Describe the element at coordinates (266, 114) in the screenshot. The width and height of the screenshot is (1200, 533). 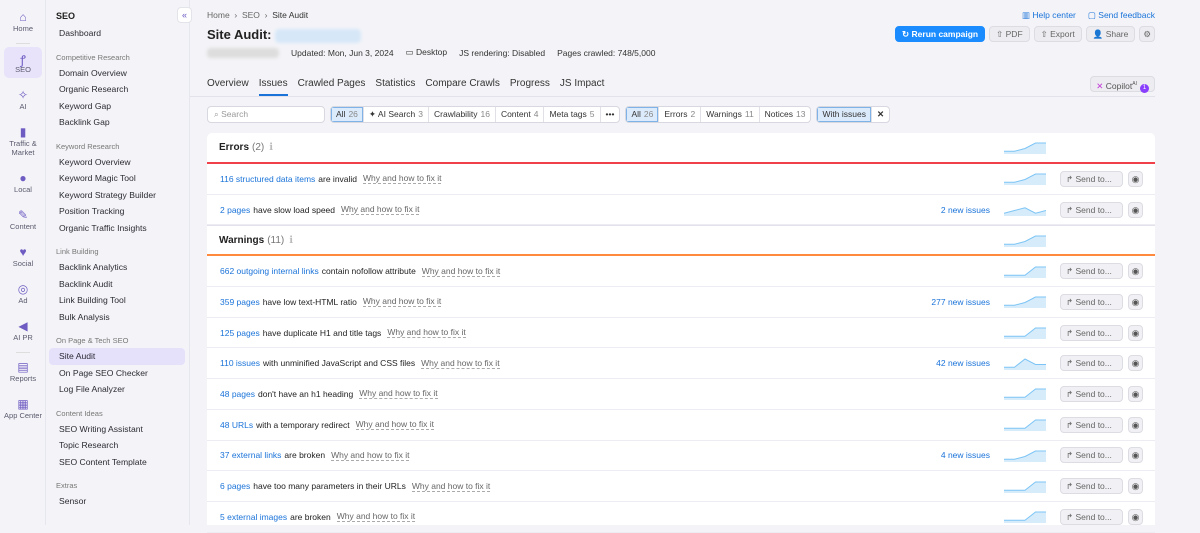
I see `search-input: ⌕ Search` at that location.